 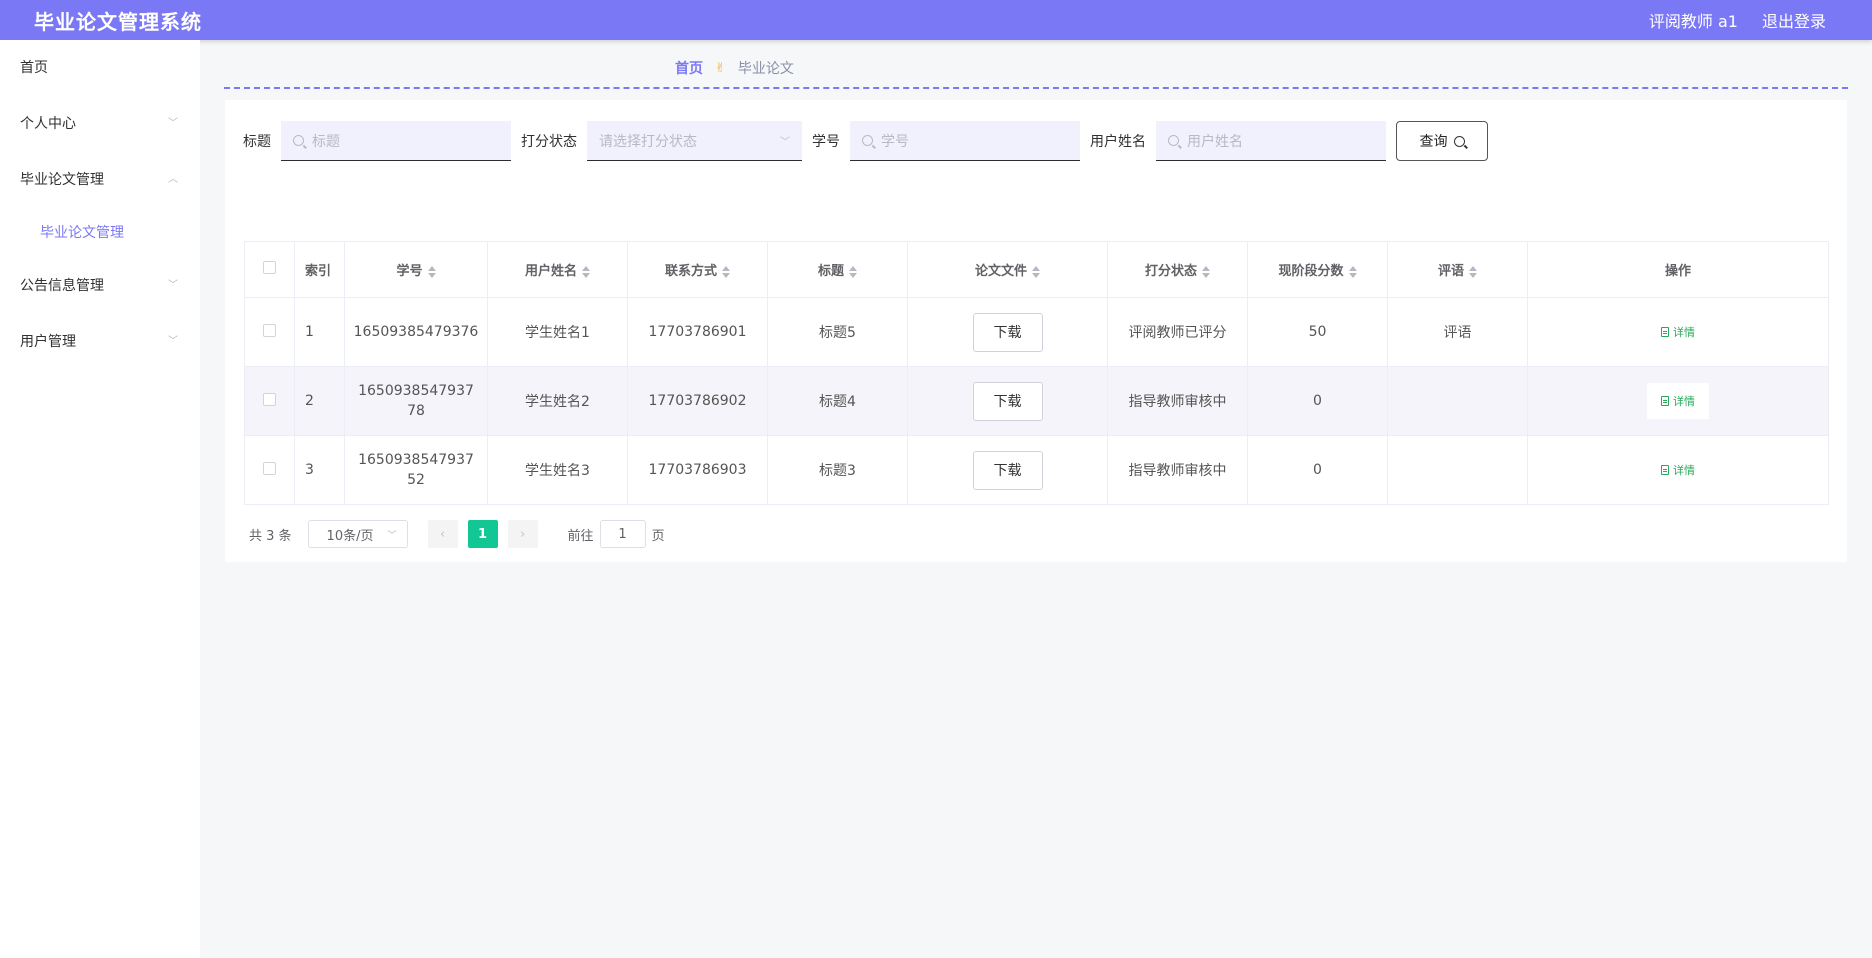 I want to click on column-header-comment: 评语, so click(x=1457, y=269).